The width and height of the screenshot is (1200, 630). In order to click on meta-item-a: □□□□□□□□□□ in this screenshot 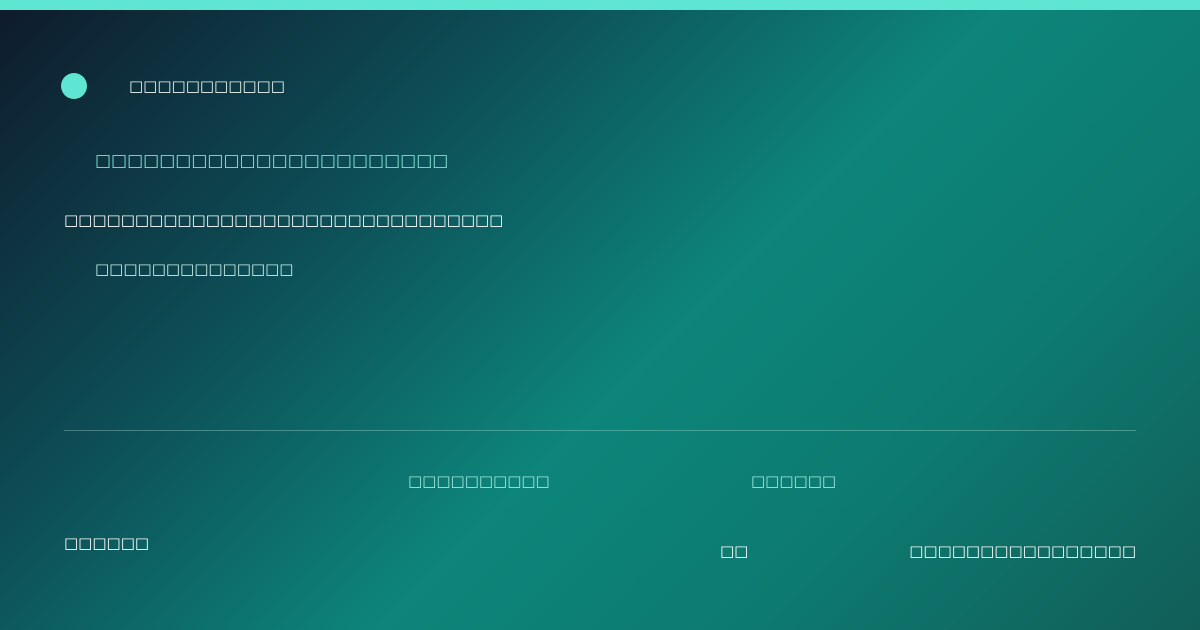, I will do `click(479, 481)`.